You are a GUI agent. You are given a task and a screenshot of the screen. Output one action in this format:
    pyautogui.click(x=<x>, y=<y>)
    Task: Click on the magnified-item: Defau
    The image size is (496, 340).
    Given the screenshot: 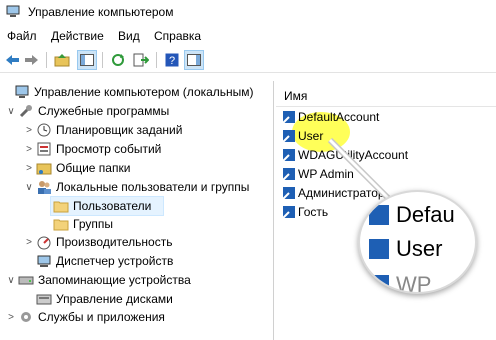 What is the action you would take?
    pyautogui.click(x=411, y=215)
    